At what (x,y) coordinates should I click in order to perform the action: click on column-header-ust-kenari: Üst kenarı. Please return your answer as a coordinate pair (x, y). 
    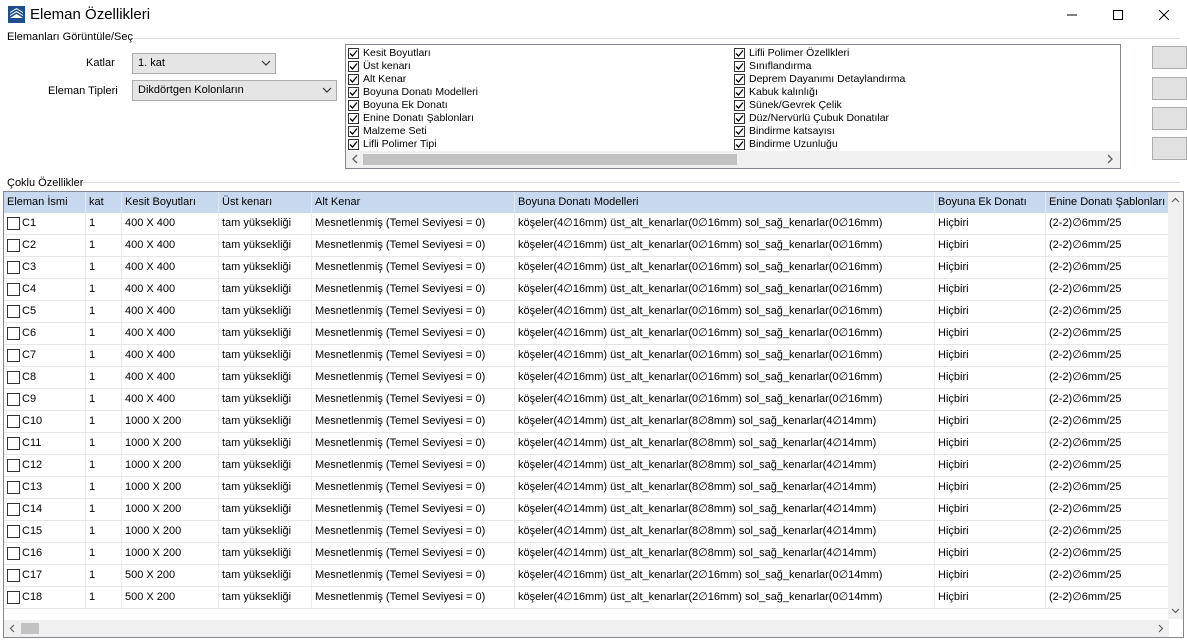
    Looking at the image, I should click on (265, 202).